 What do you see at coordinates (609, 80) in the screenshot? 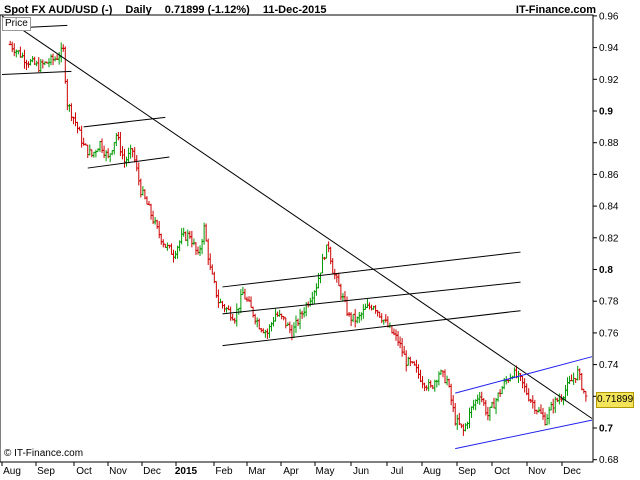
I see `y-tick-label: 0.92` at bounding box center [609, 80].